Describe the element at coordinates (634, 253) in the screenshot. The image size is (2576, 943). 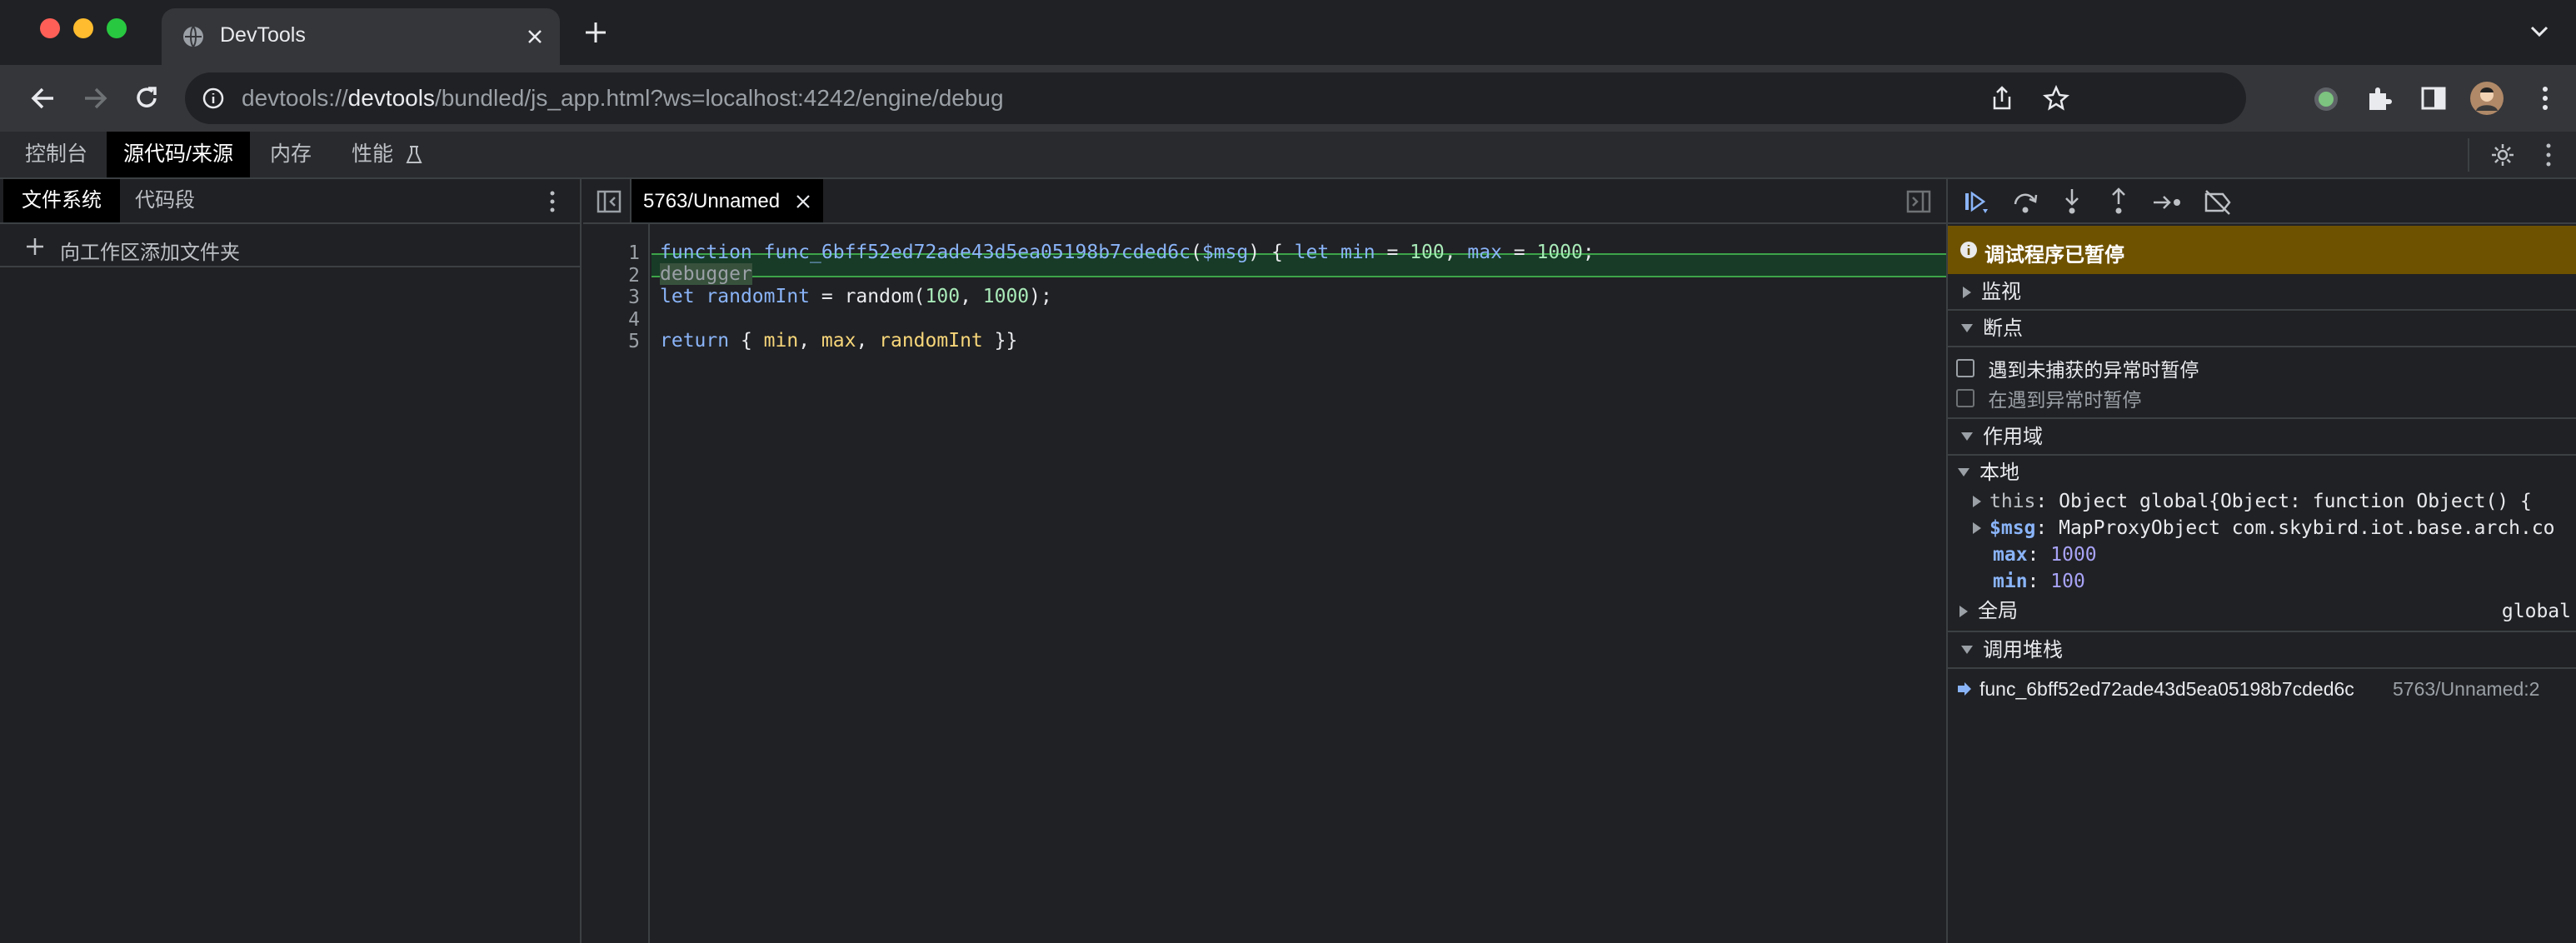
I see `line-number: 1` at that location.